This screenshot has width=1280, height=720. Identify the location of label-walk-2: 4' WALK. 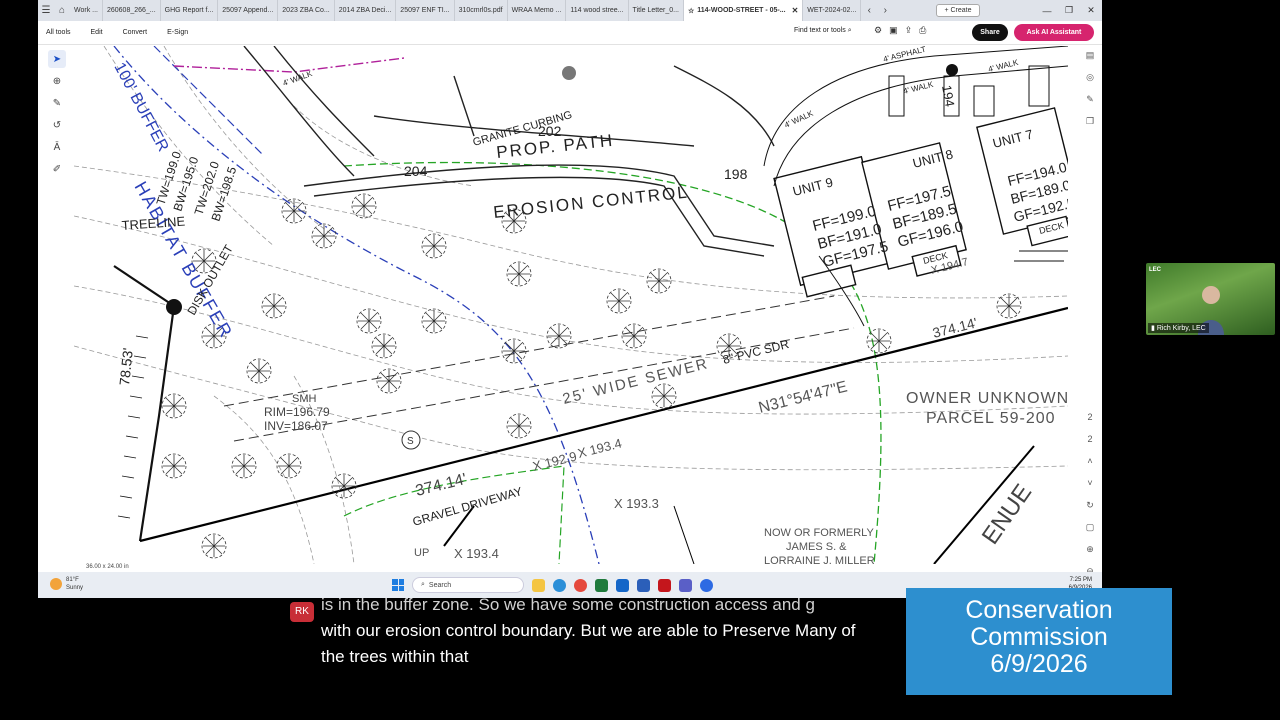
(799, 118).